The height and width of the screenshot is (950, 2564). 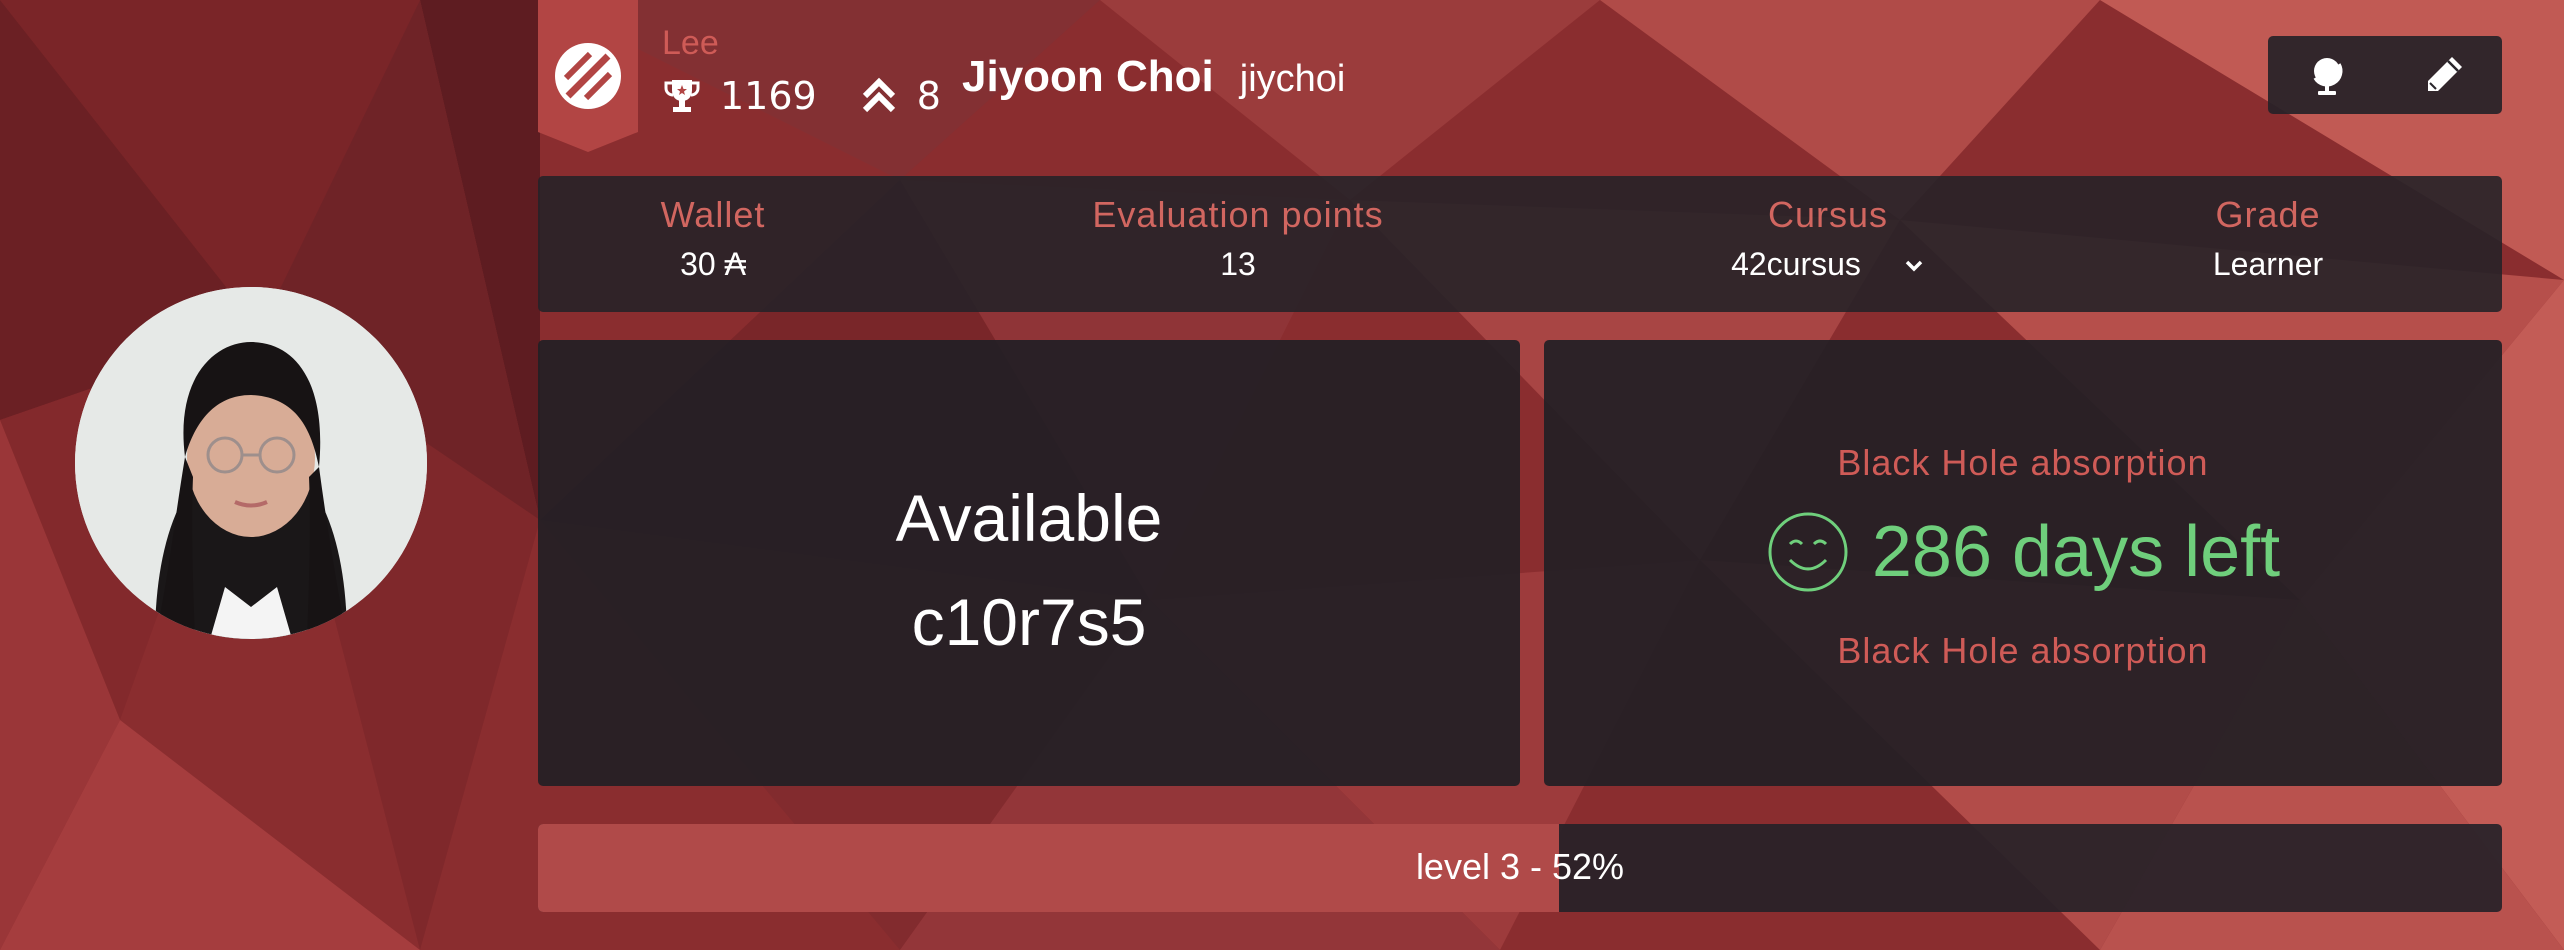 What do you see at coordinates (1808, 552) in the screenshot?
I see `smiley-icon` at bounding box center [1808, 552].